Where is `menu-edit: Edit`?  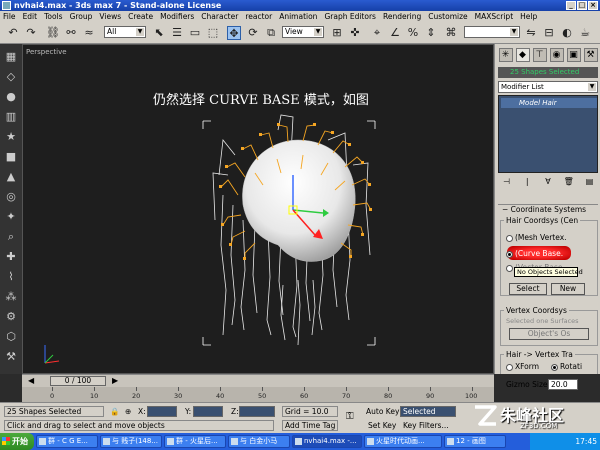
menu-edit: Edit is located at coordinates (31, 16).